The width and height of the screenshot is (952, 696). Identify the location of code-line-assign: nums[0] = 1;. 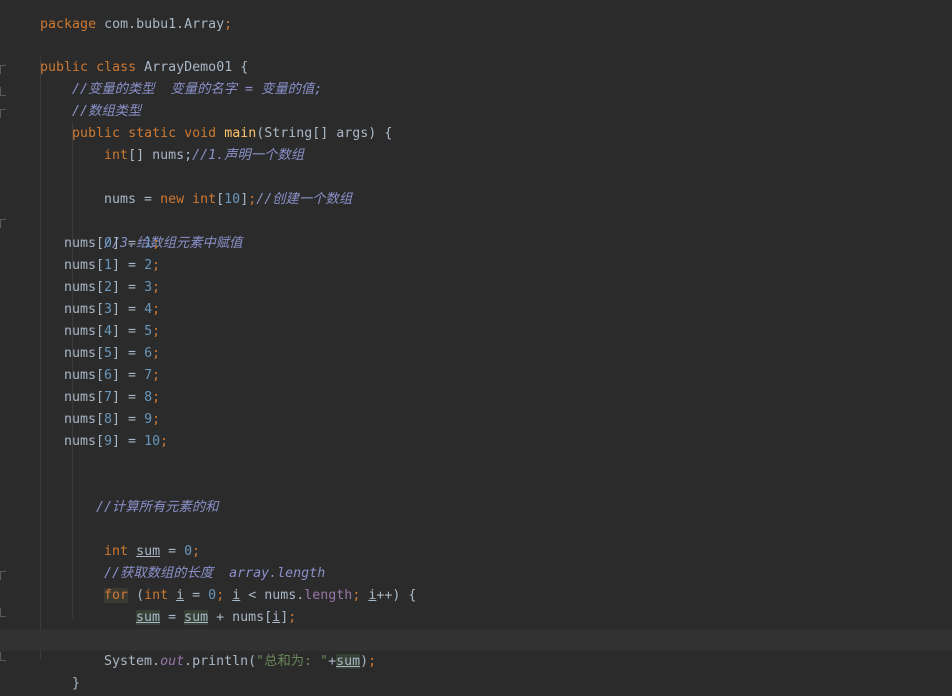
(476, 244).